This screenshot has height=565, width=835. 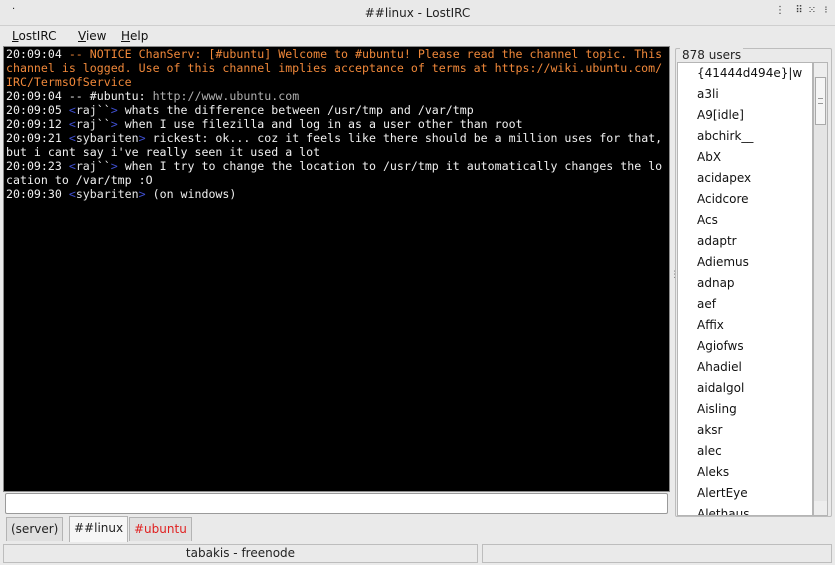 What do you see at coordinates (34, 124) in the screenshot?
I see `chat-timestamp: 20:09:12` at bounding box center [34, 124].